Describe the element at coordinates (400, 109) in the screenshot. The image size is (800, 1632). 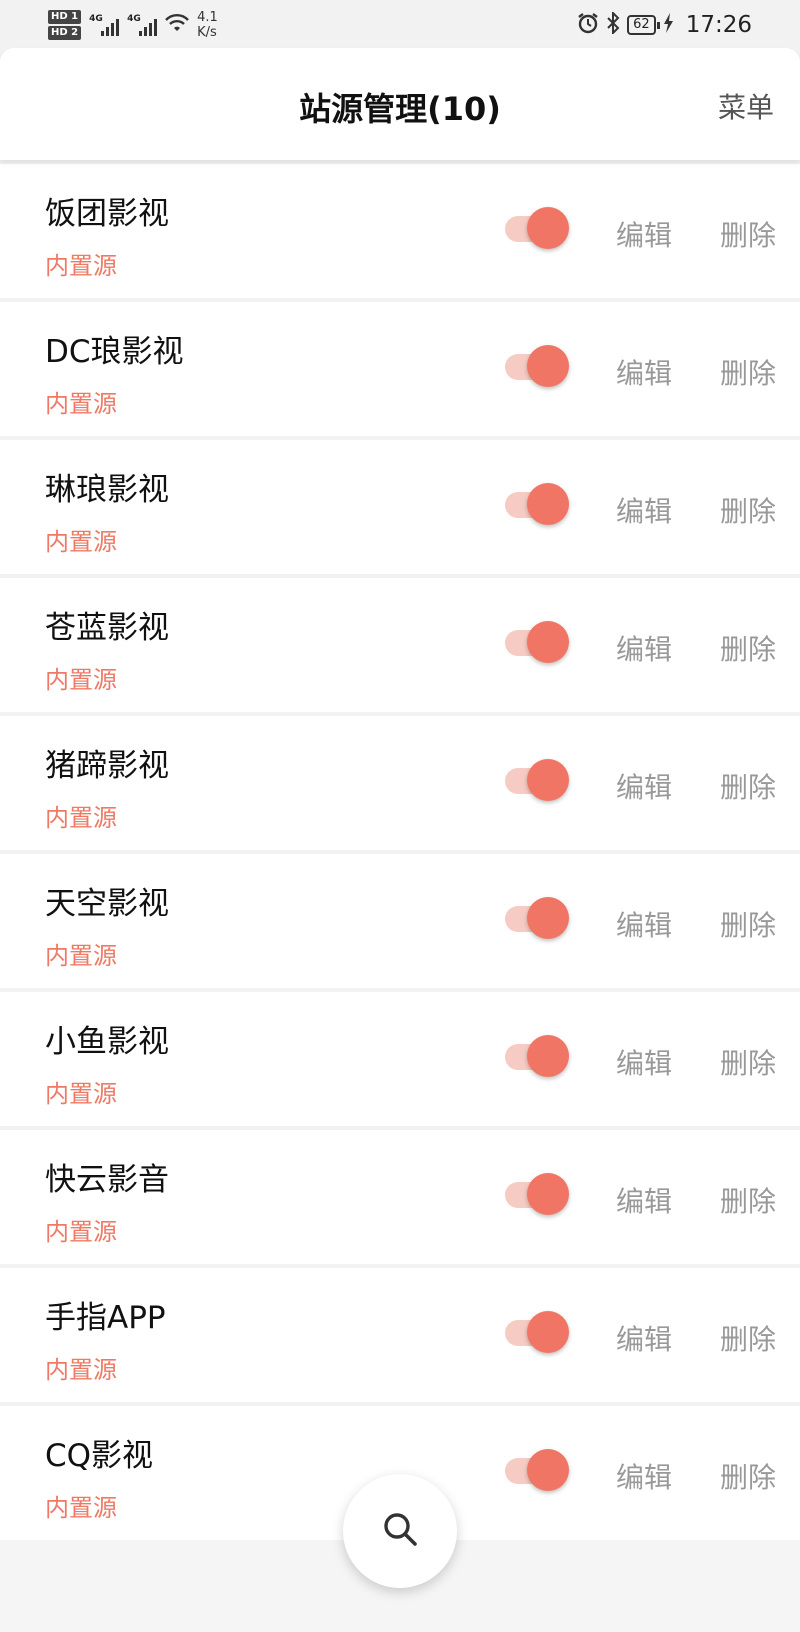
I see `page-title: 站源管理(10)` at that location.